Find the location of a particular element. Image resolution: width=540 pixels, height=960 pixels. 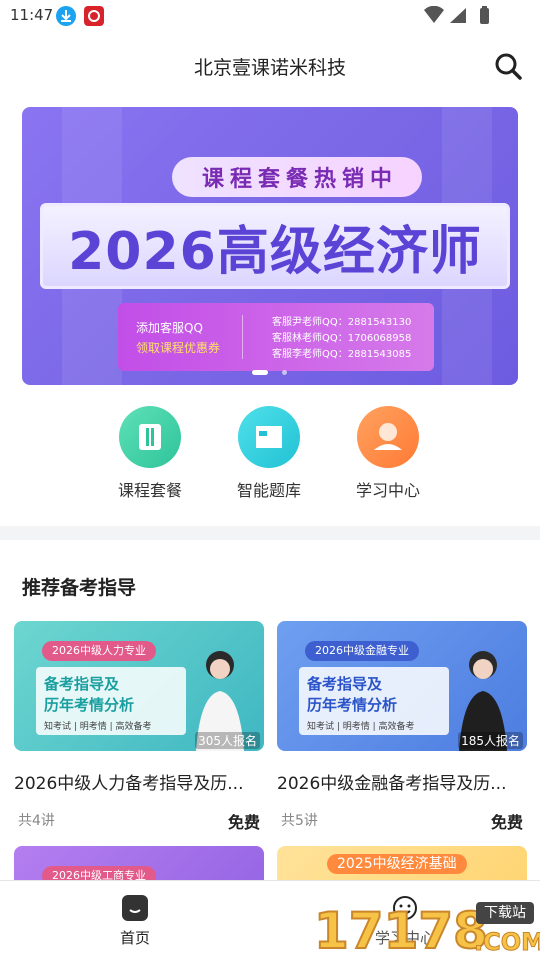

carousel-dot is located at coordinates (284, 372).